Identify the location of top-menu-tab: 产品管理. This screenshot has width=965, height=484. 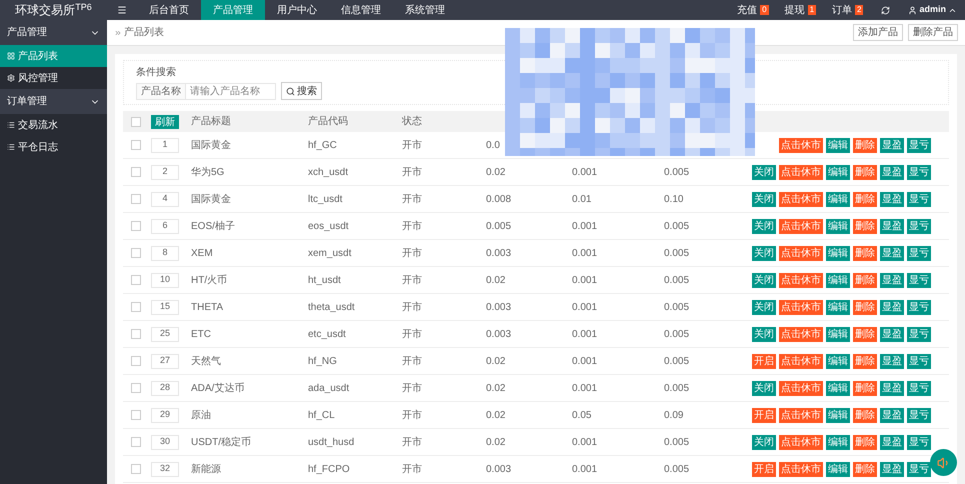
(233, 10).